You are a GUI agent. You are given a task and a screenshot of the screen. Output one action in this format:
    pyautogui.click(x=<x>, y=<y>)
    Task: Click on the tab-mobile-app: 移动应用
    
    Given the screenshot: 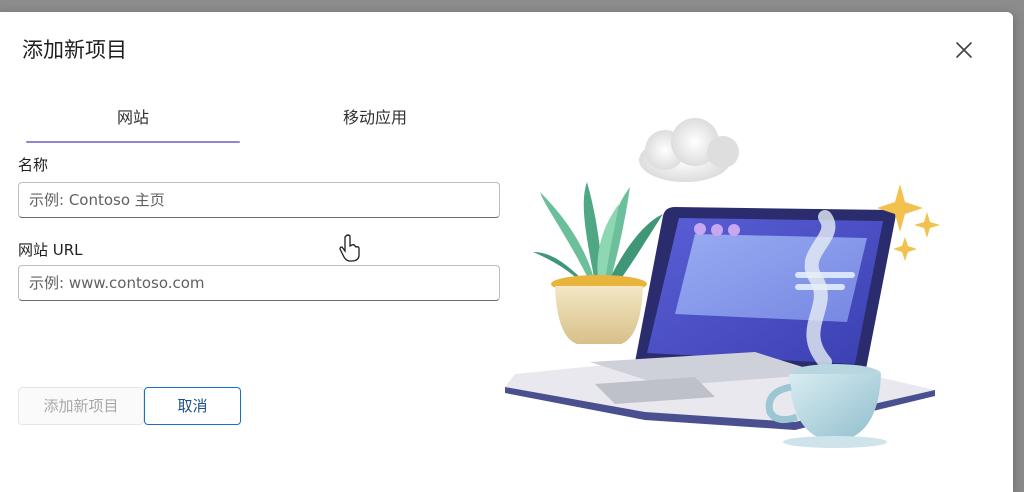 What is the action you would take?
    pyautogui.click(x=375, y=116)
    